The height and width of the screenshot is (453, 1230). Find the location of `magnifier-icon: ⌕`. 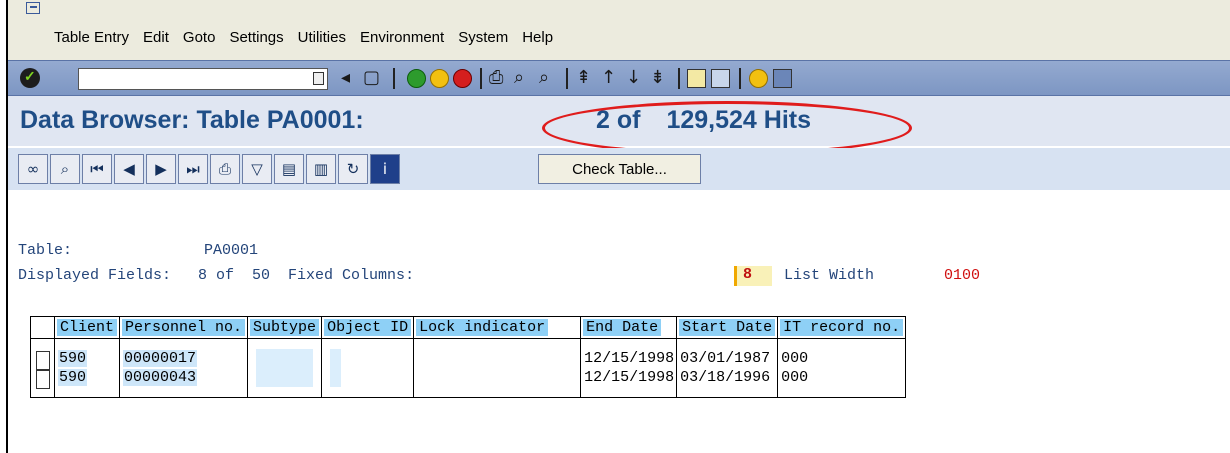

magnifier-icon: ⌕ is located at coordinates (65, 169).